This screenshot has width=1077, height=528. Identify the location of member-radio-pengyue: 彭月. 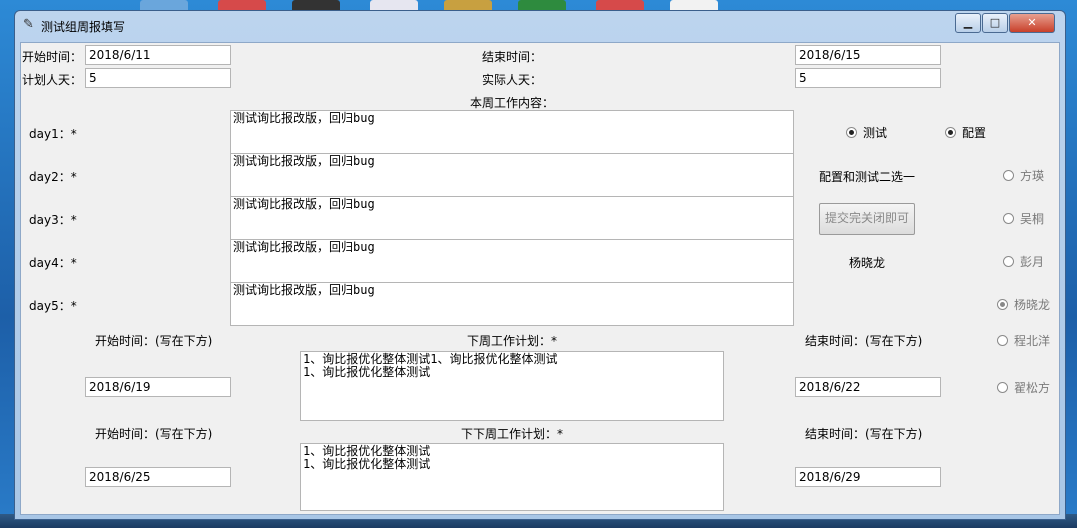
(1023, 261).